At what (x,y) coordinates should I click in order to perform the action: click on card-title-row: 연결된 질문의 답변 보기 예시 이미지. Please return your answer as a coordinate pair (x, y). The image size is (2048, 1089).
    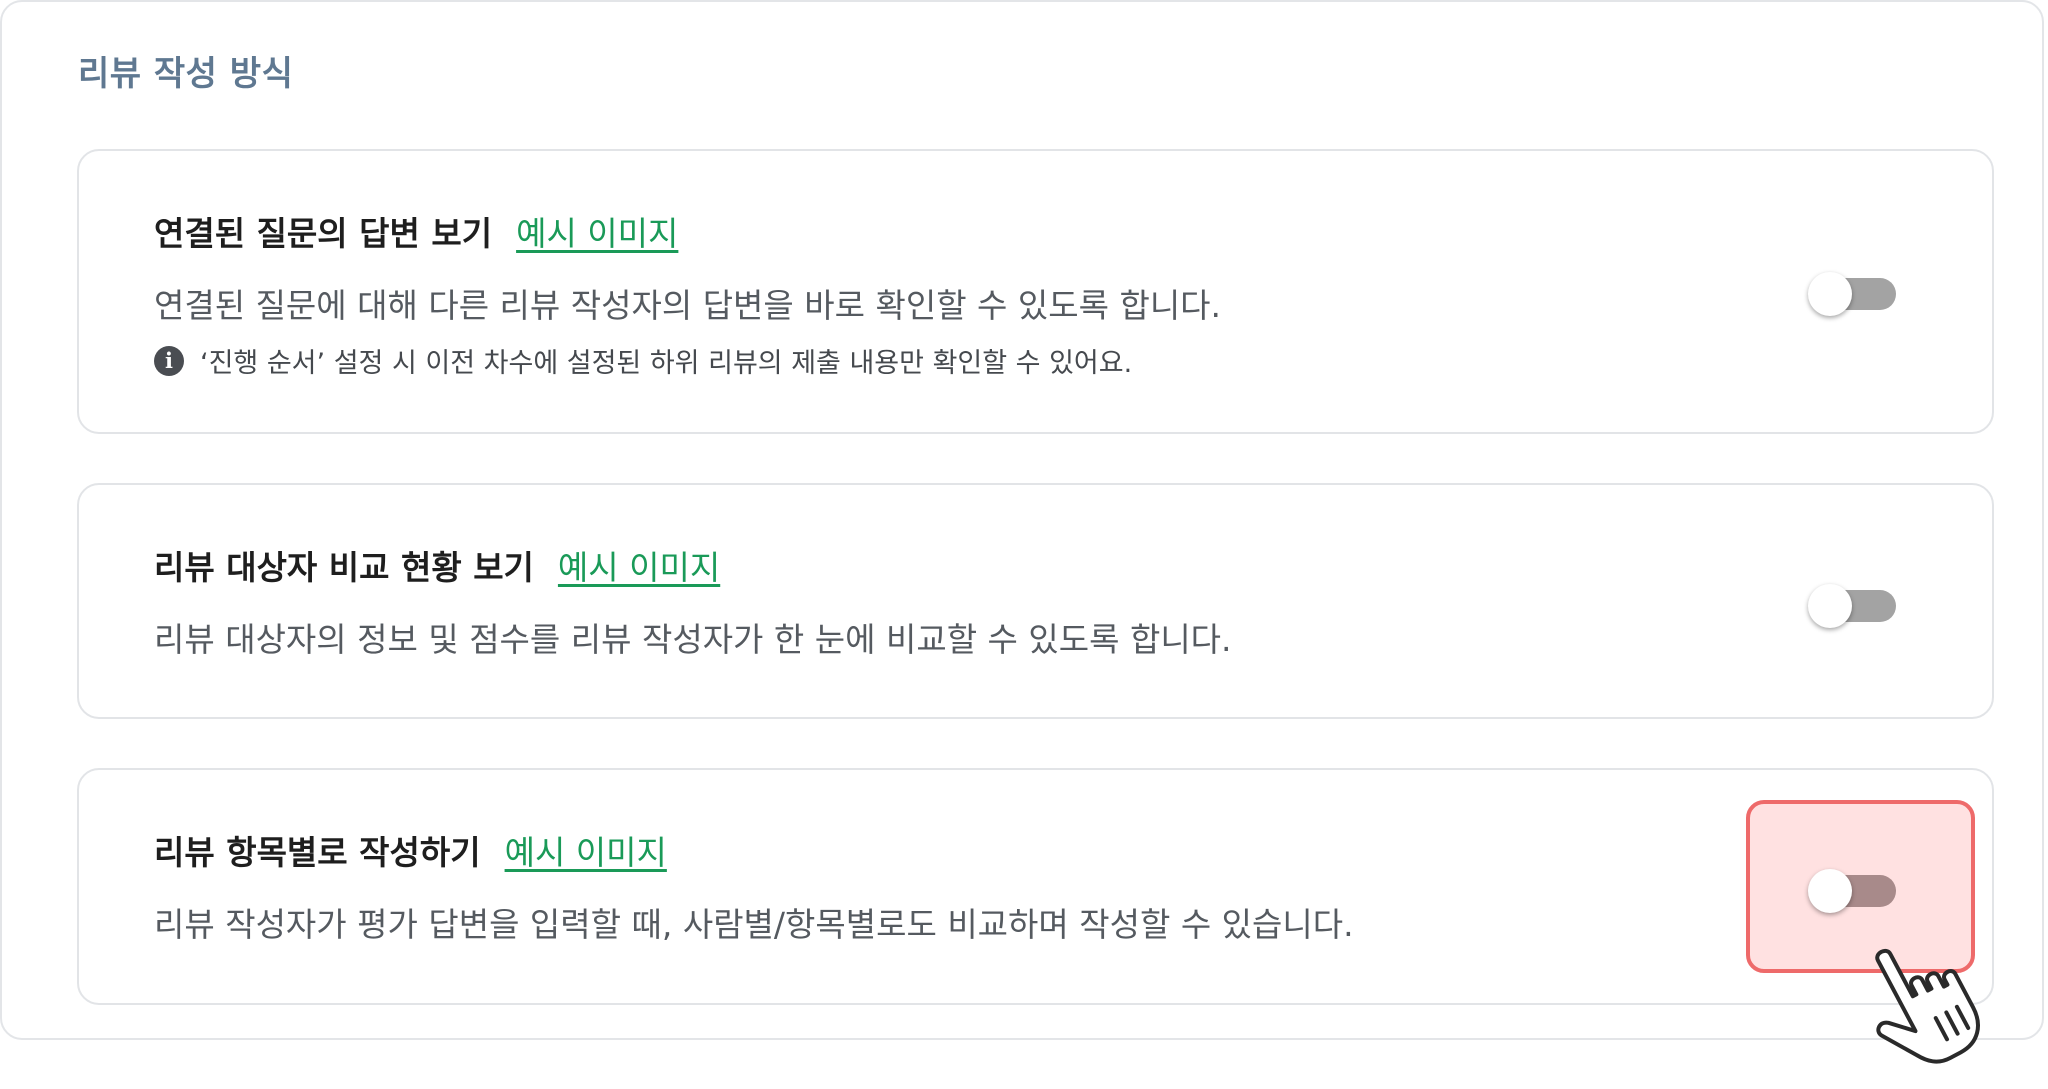
    Looking at the image, I should click on (416, 231).